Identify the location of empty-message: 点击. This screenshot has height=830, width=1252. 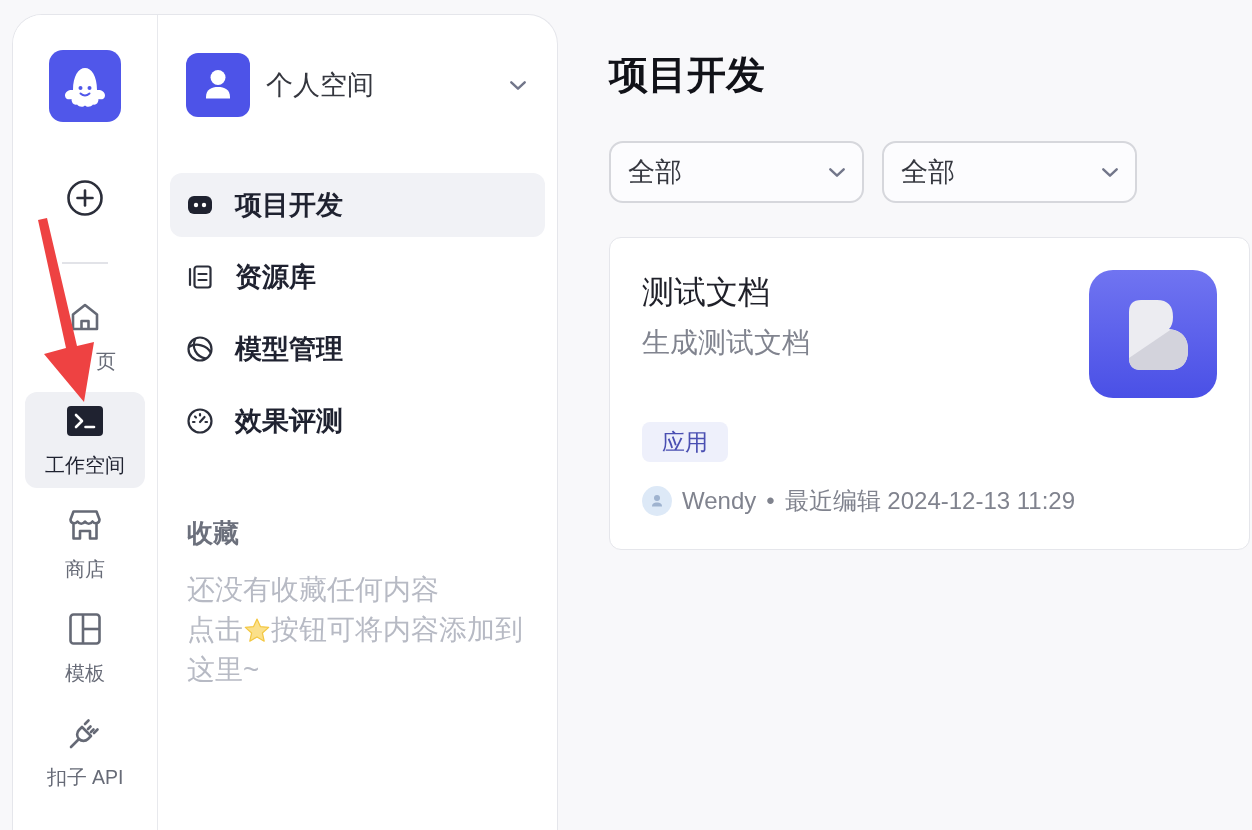
(215, 630).